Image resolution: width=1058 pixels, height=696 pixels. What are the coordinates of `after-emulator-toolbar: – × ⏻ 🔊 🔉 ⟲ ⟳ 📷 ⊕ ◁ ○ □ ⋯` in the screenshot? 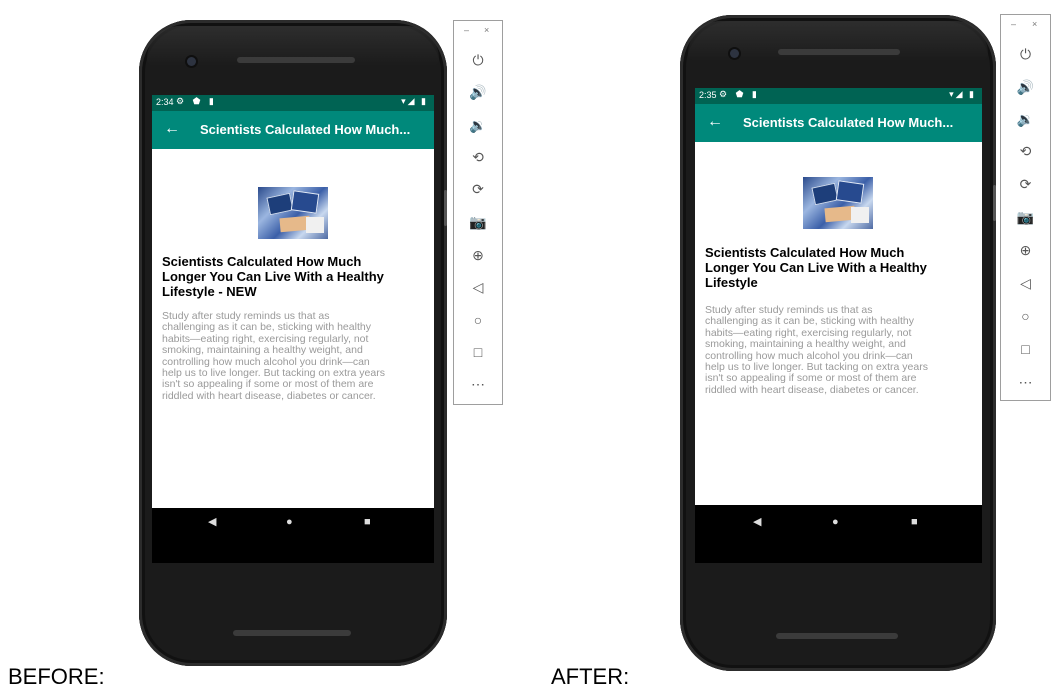 It's located at (1025, 207).